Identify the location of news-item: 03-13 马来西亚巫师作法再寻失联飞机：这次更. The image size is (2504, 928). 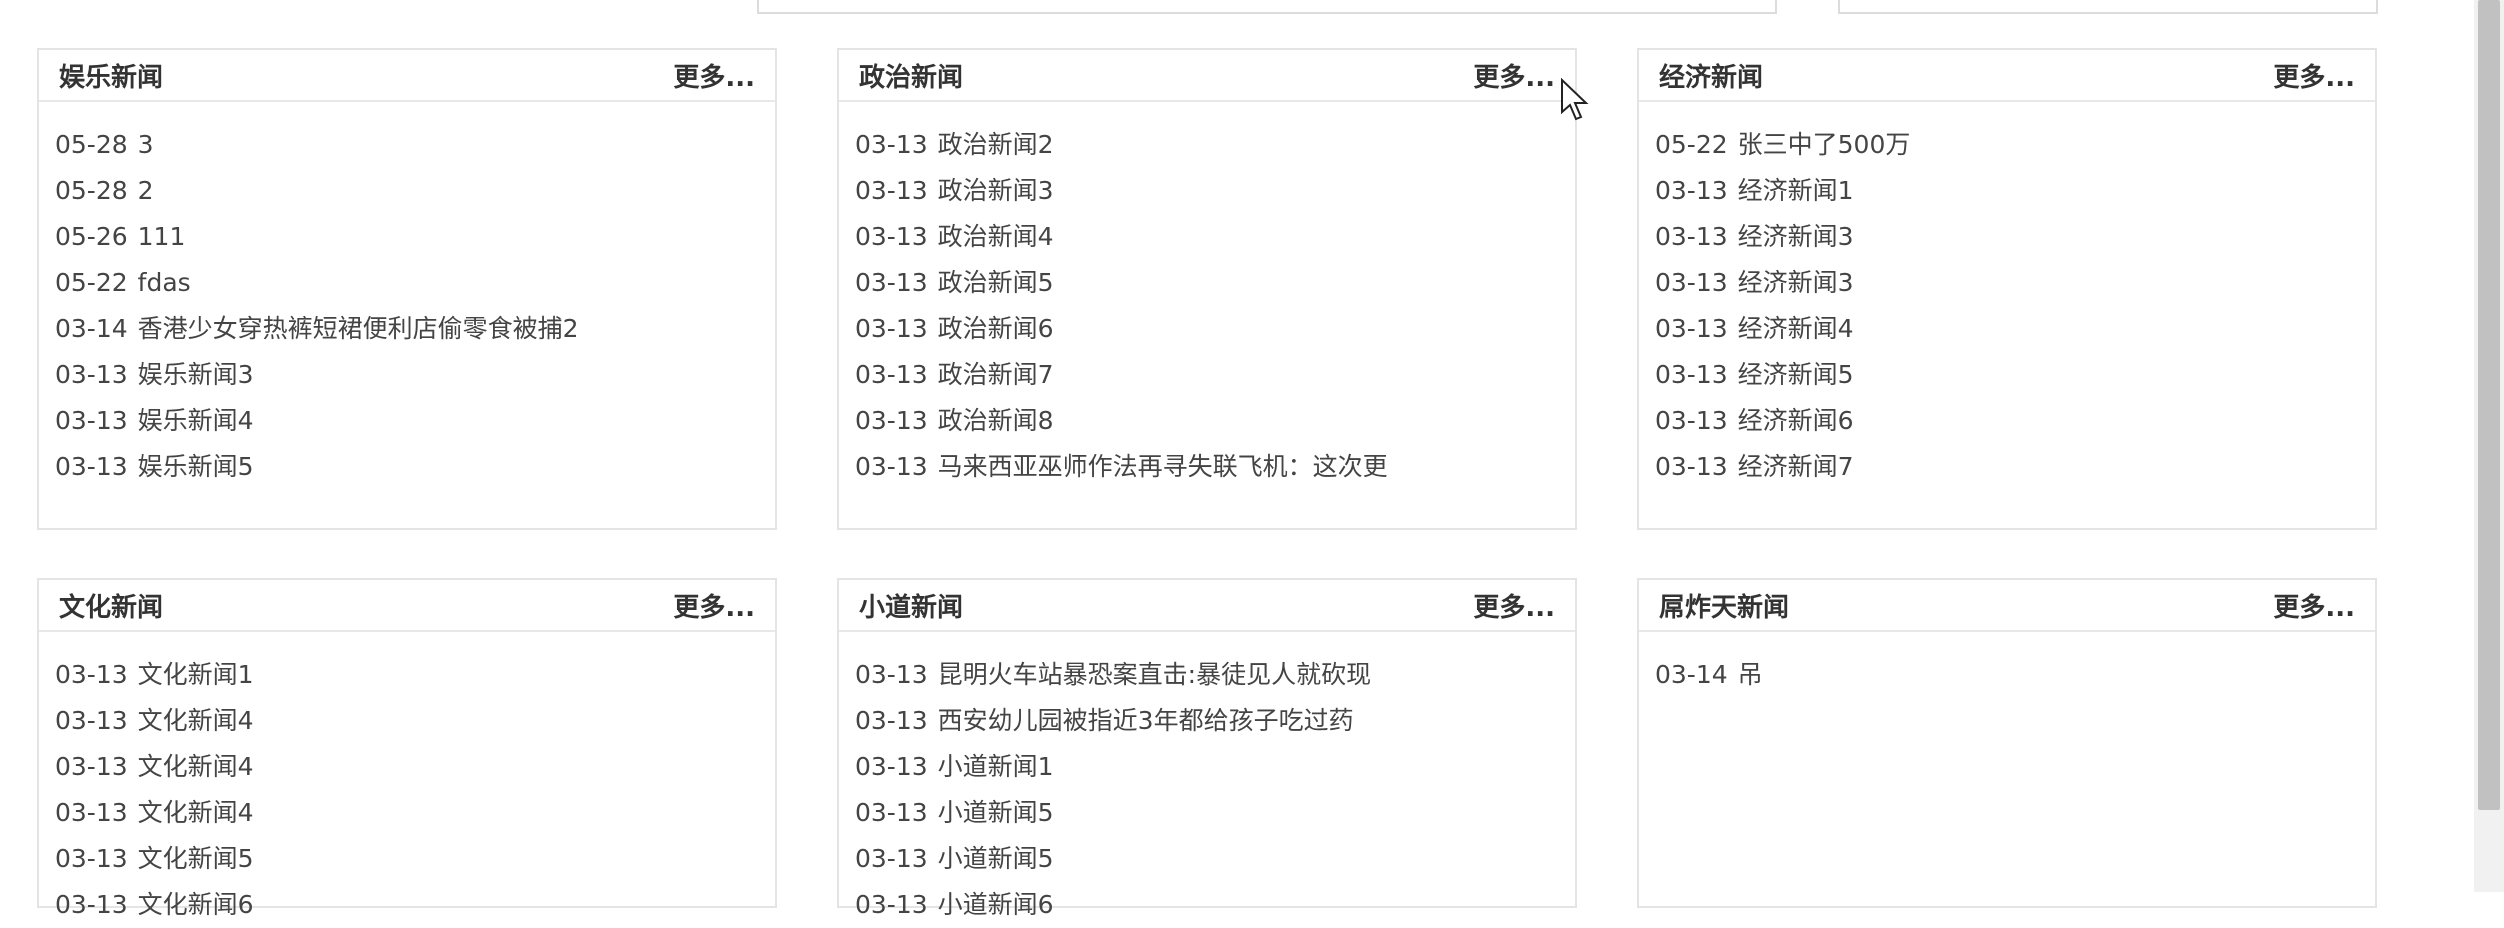
(1215, 467).